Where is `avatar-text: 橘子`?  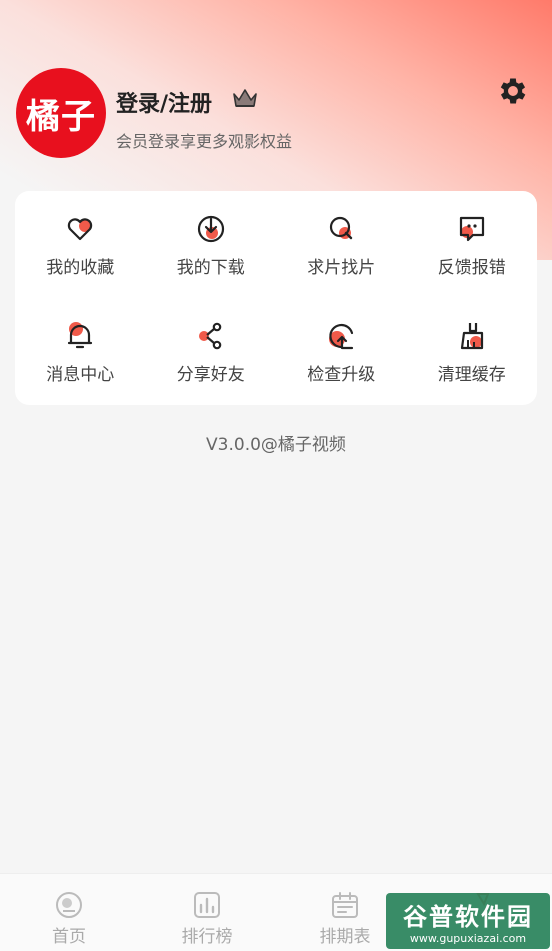
avatar-text: 橘子 is located at coordinates (61, 116).